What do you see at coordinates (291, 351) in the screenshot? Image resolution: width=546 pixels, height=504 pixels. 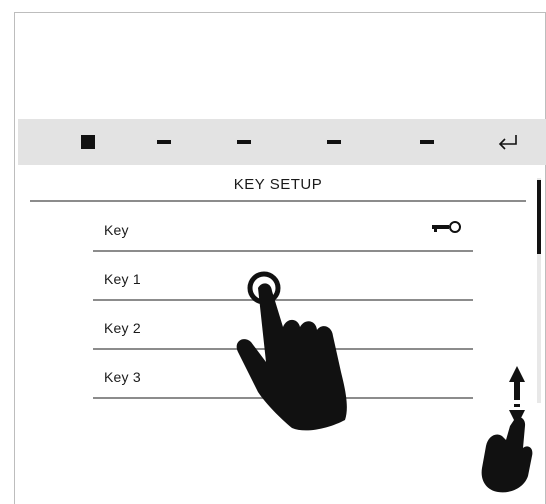 I see `tap-hand-icon` at bounding box center [291, 351].